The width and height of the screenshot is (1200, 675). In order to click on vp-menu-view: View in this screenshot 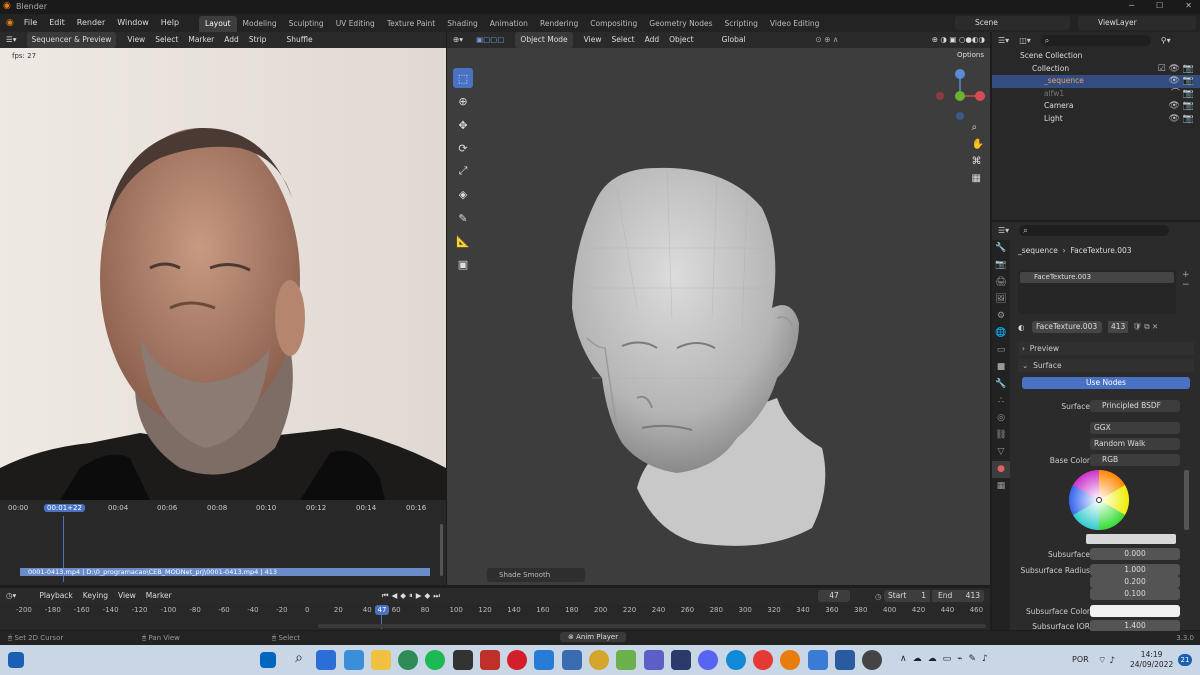, I will do `click(593, 40)`.